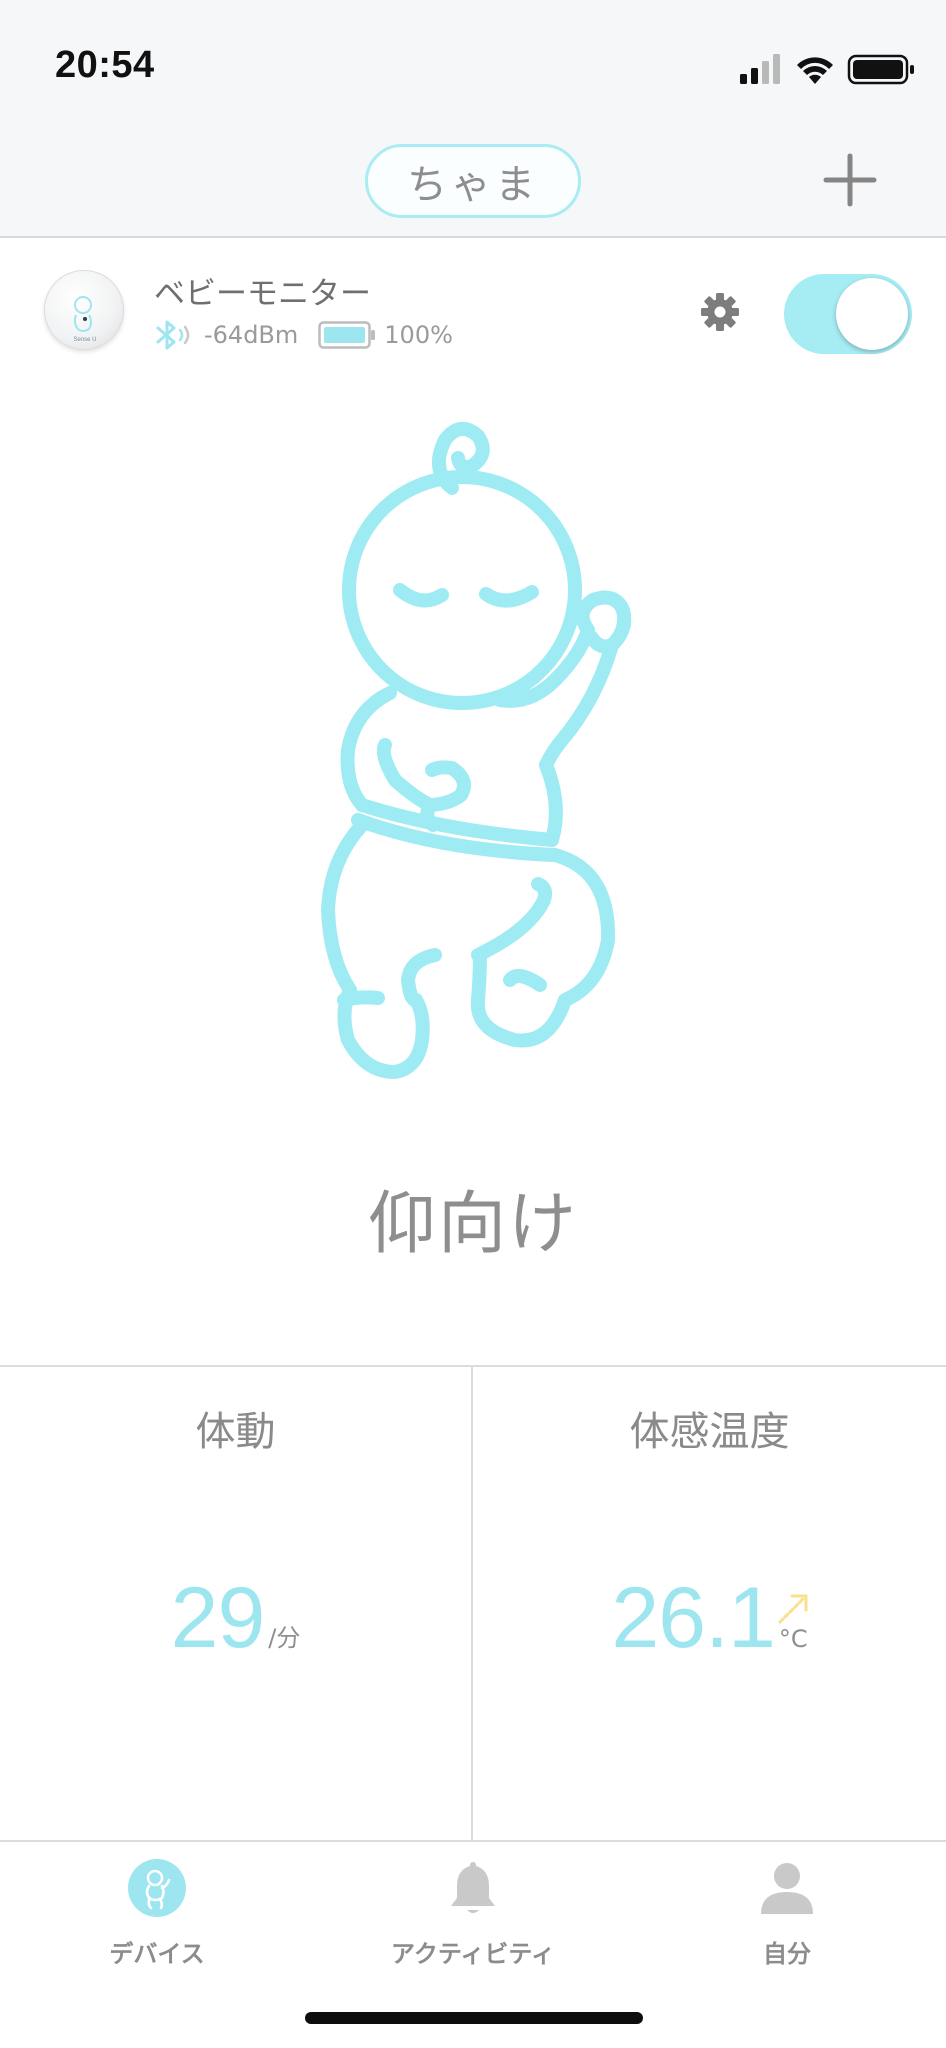 Image resolution: width=946 pixels, height=2048 pixels. I want to click on temperature-metric: 体感温度 26.1 °C, so click(709, 1604).